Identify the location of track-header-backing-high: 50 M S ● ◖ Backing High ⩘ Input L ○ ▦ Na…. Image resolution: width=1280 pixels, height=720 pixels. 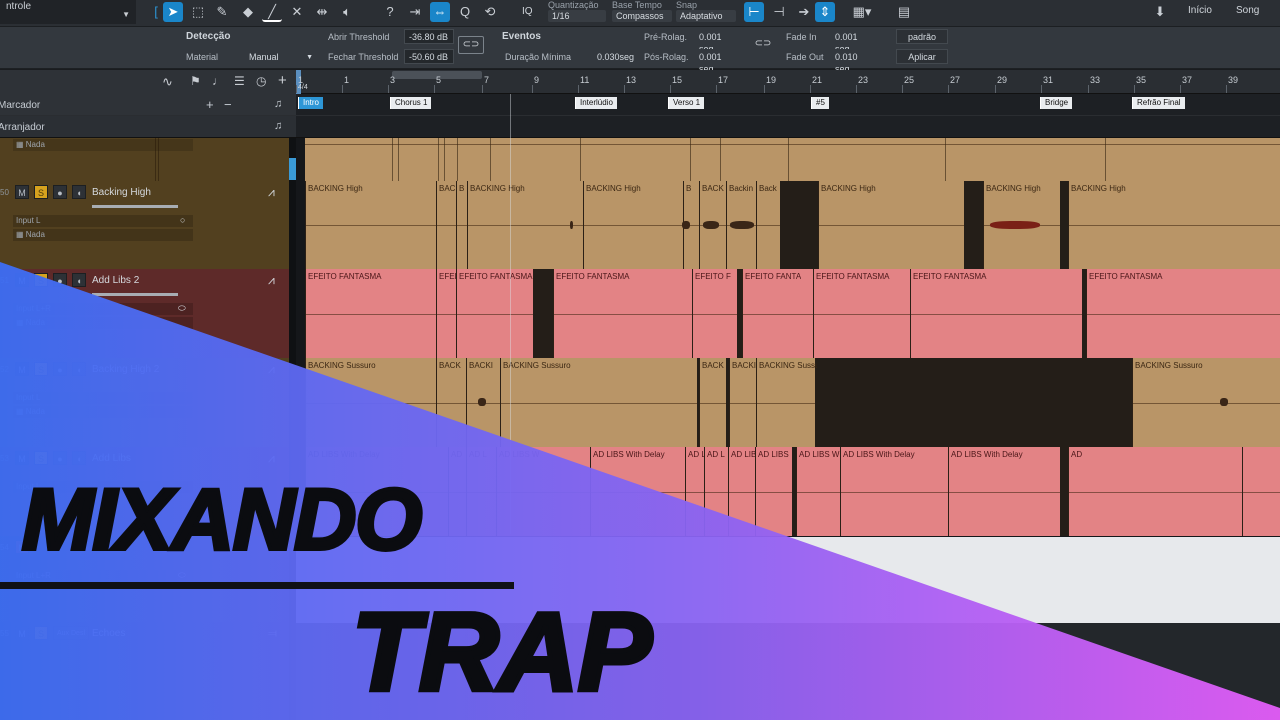
(144, 225).